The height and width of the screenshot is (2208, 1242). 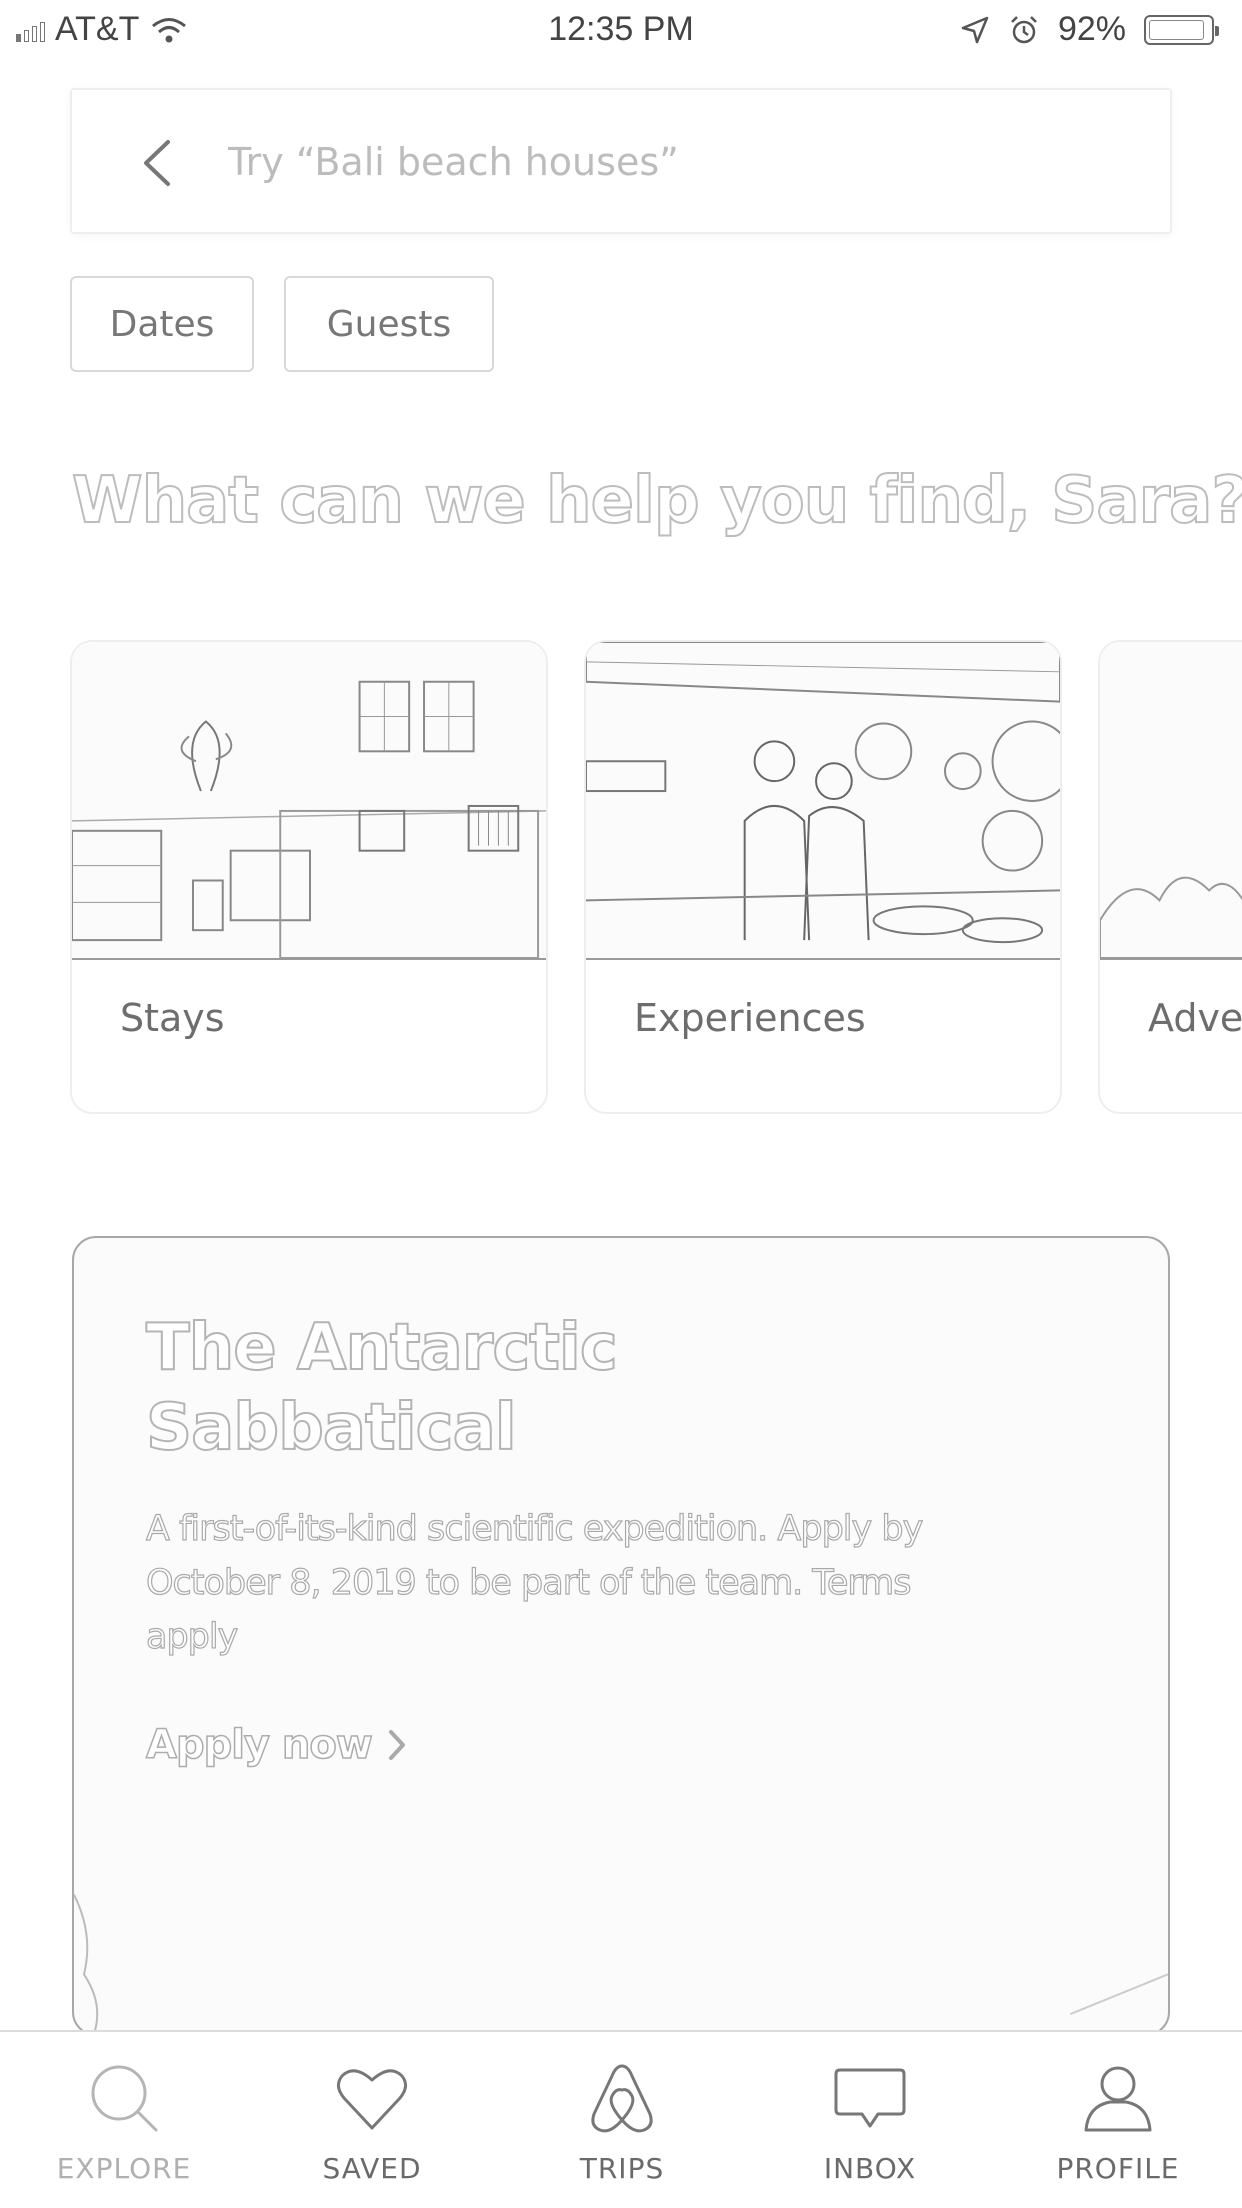 I want to click on promo-title: The Antarctic Sabbatical, so click(x=382, y=1388).